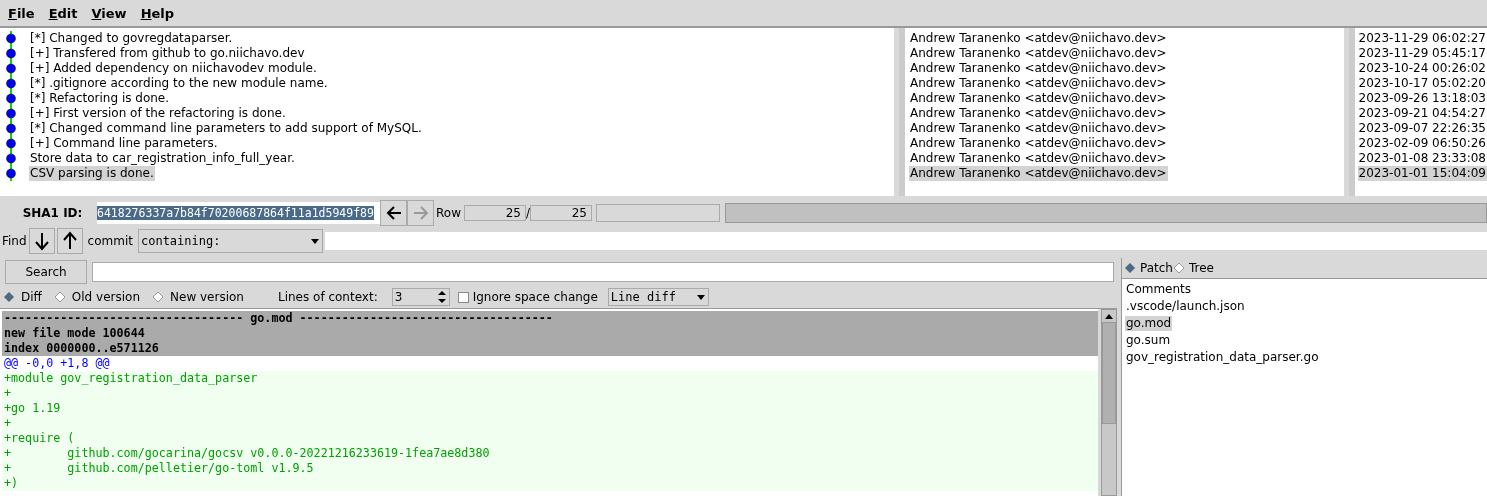 The width and height of the screenshot is (1487, 496). What do you see at coordinates (1422, 68) in the screenshot?
I see `commit-date: 2023-10-24 00:26:02` at bounding box center [1422, 68].